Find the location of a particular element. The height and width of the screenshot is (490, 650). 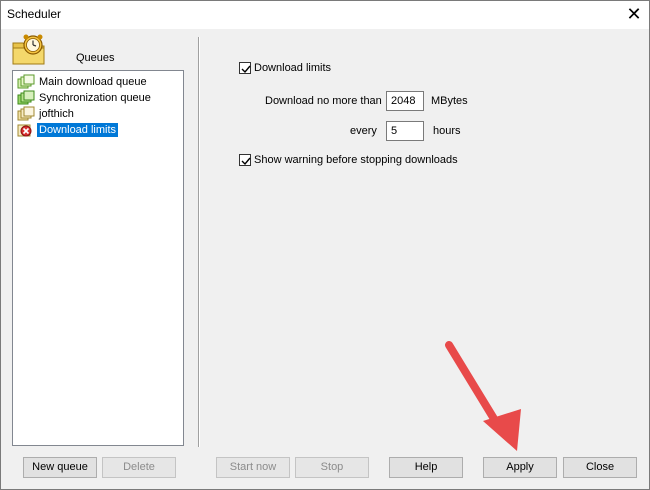

queue-item-main: Main download queue is located at coordinates (83, 82).